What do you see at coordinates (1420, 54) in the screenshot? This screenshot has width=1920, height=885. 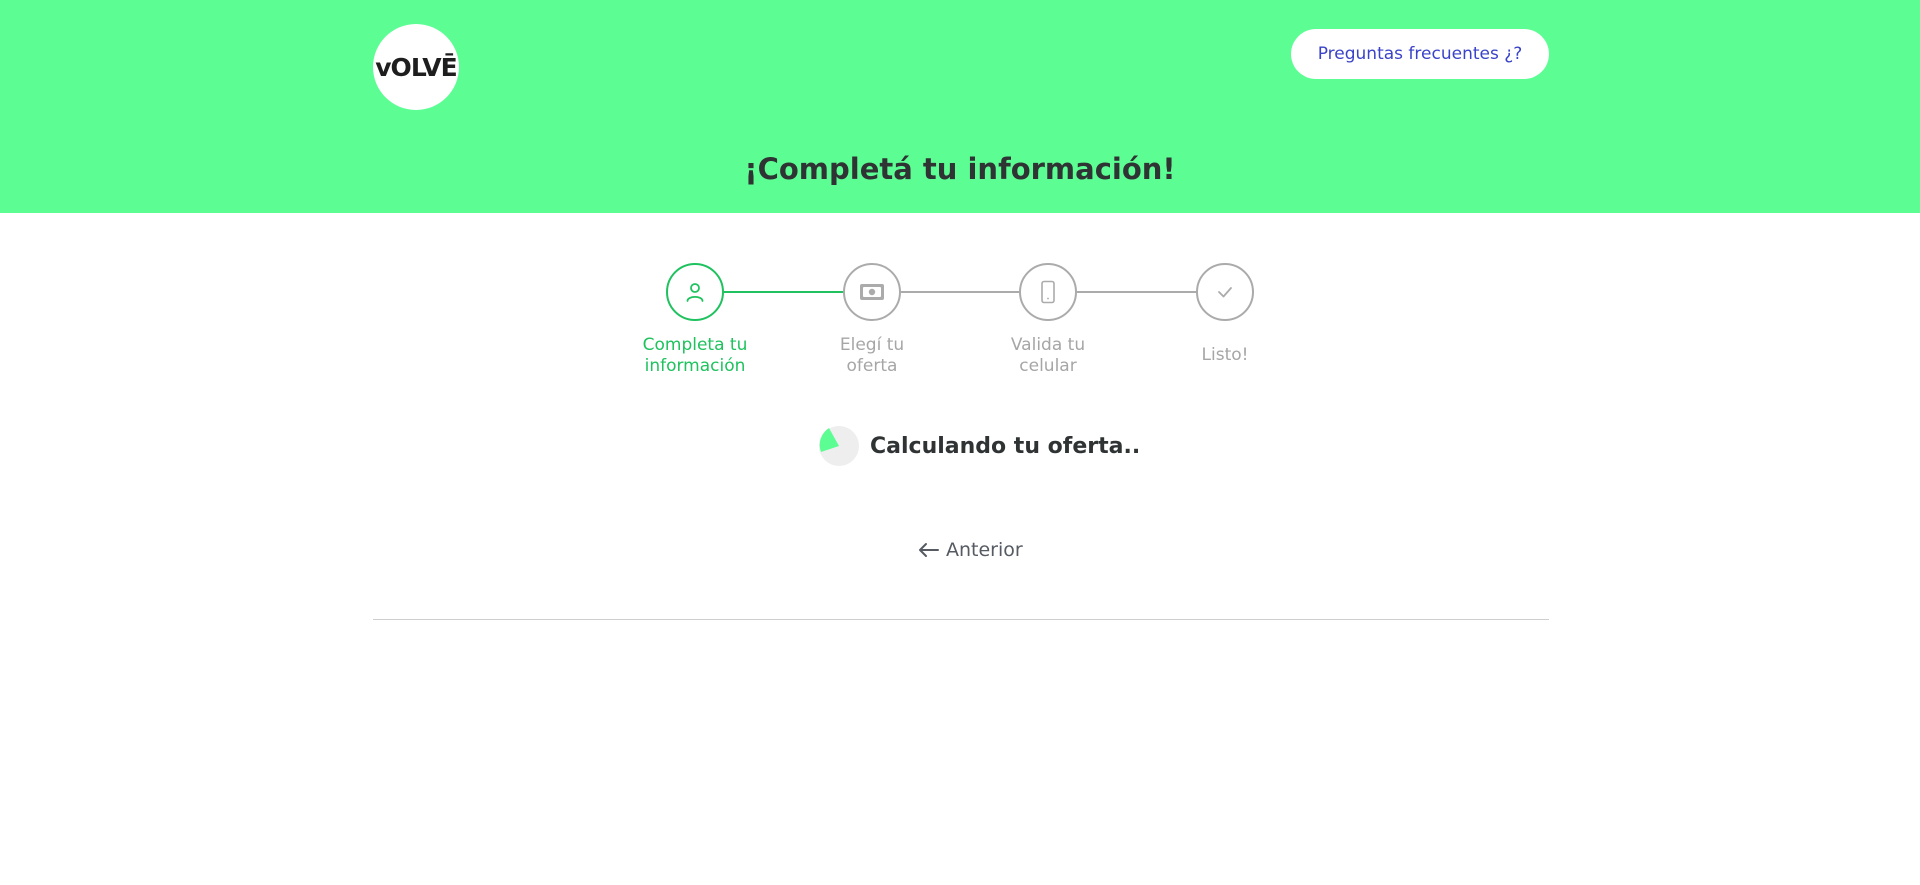 I see `faq-button: Preguntas frecuentes ¿?` at bounding box center [1420, 54].